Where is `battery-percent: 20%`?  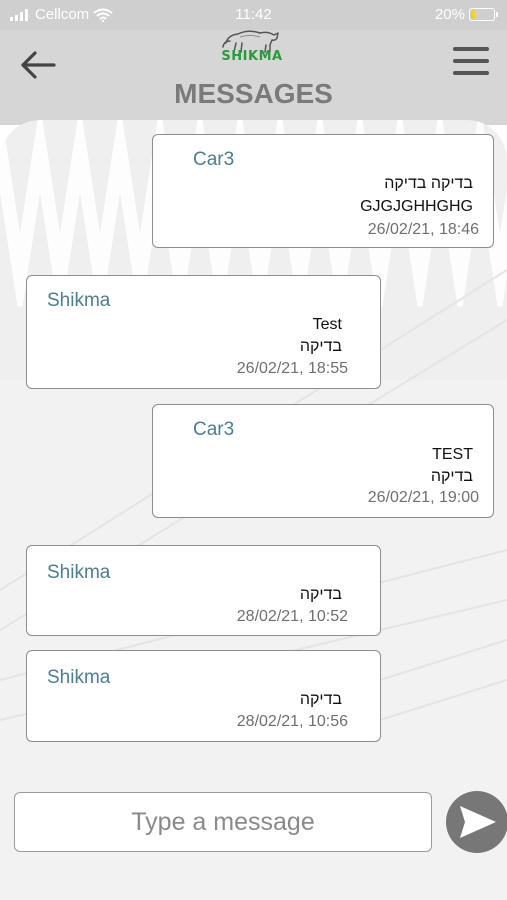
battery-percent: 20% is located at coordinates (449, 14).